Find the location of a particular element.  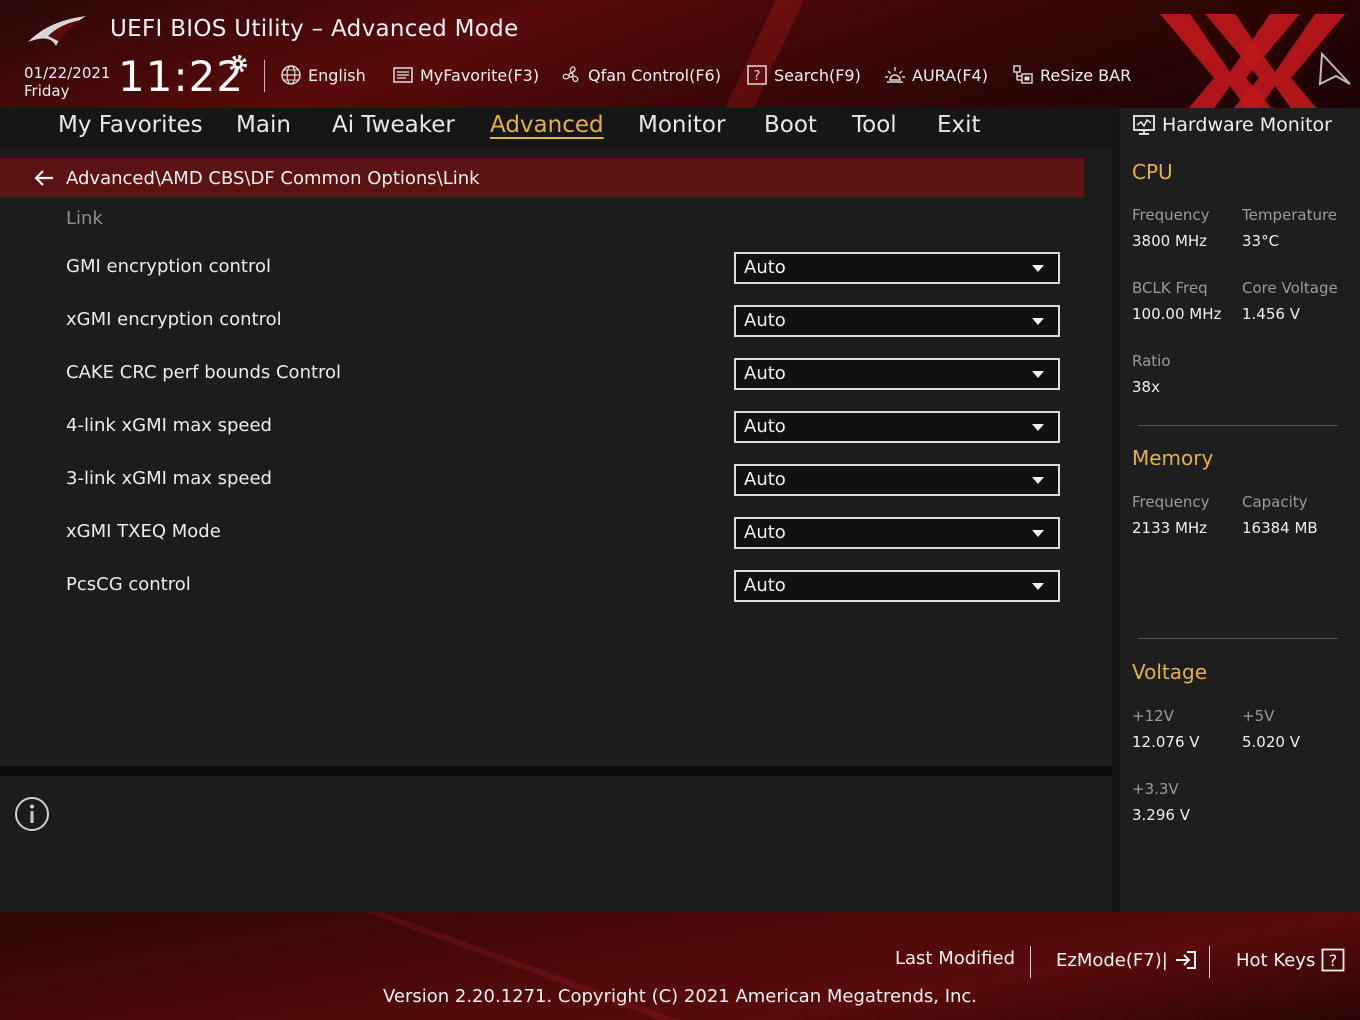

last-modified-label: Last Modified is located at coordinates (955, 958).